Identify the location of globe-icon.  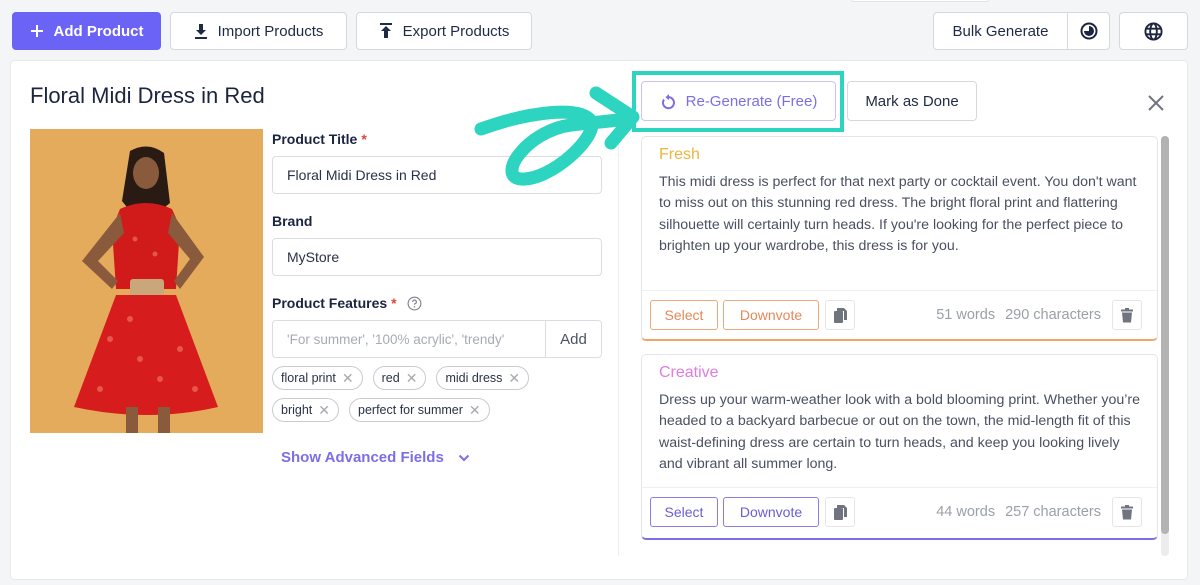
(1153, 31).